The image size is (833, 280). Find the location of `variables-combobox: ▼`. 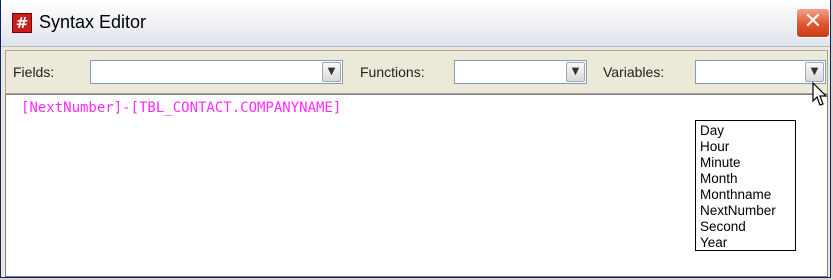

variables-combobox: ▼ is located at coordinates (760, 72).